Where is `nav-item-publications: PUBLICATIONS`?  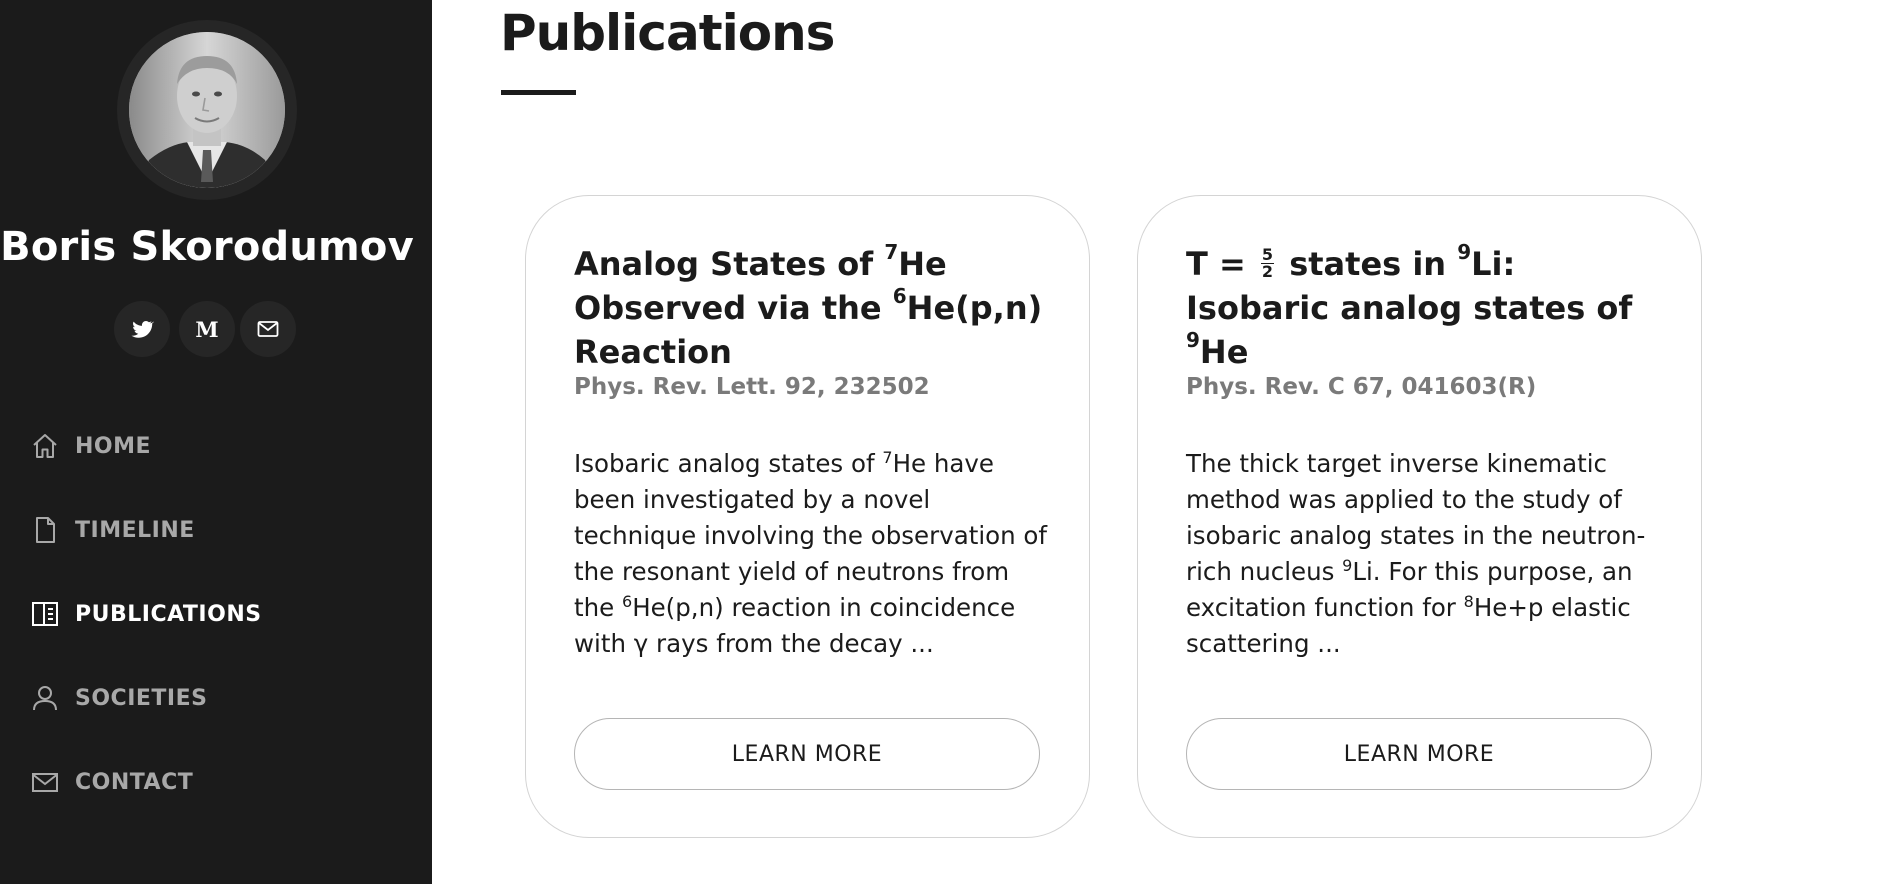
nav-item-publications: PUBLICATIONS is located at coordinates (216, 614).